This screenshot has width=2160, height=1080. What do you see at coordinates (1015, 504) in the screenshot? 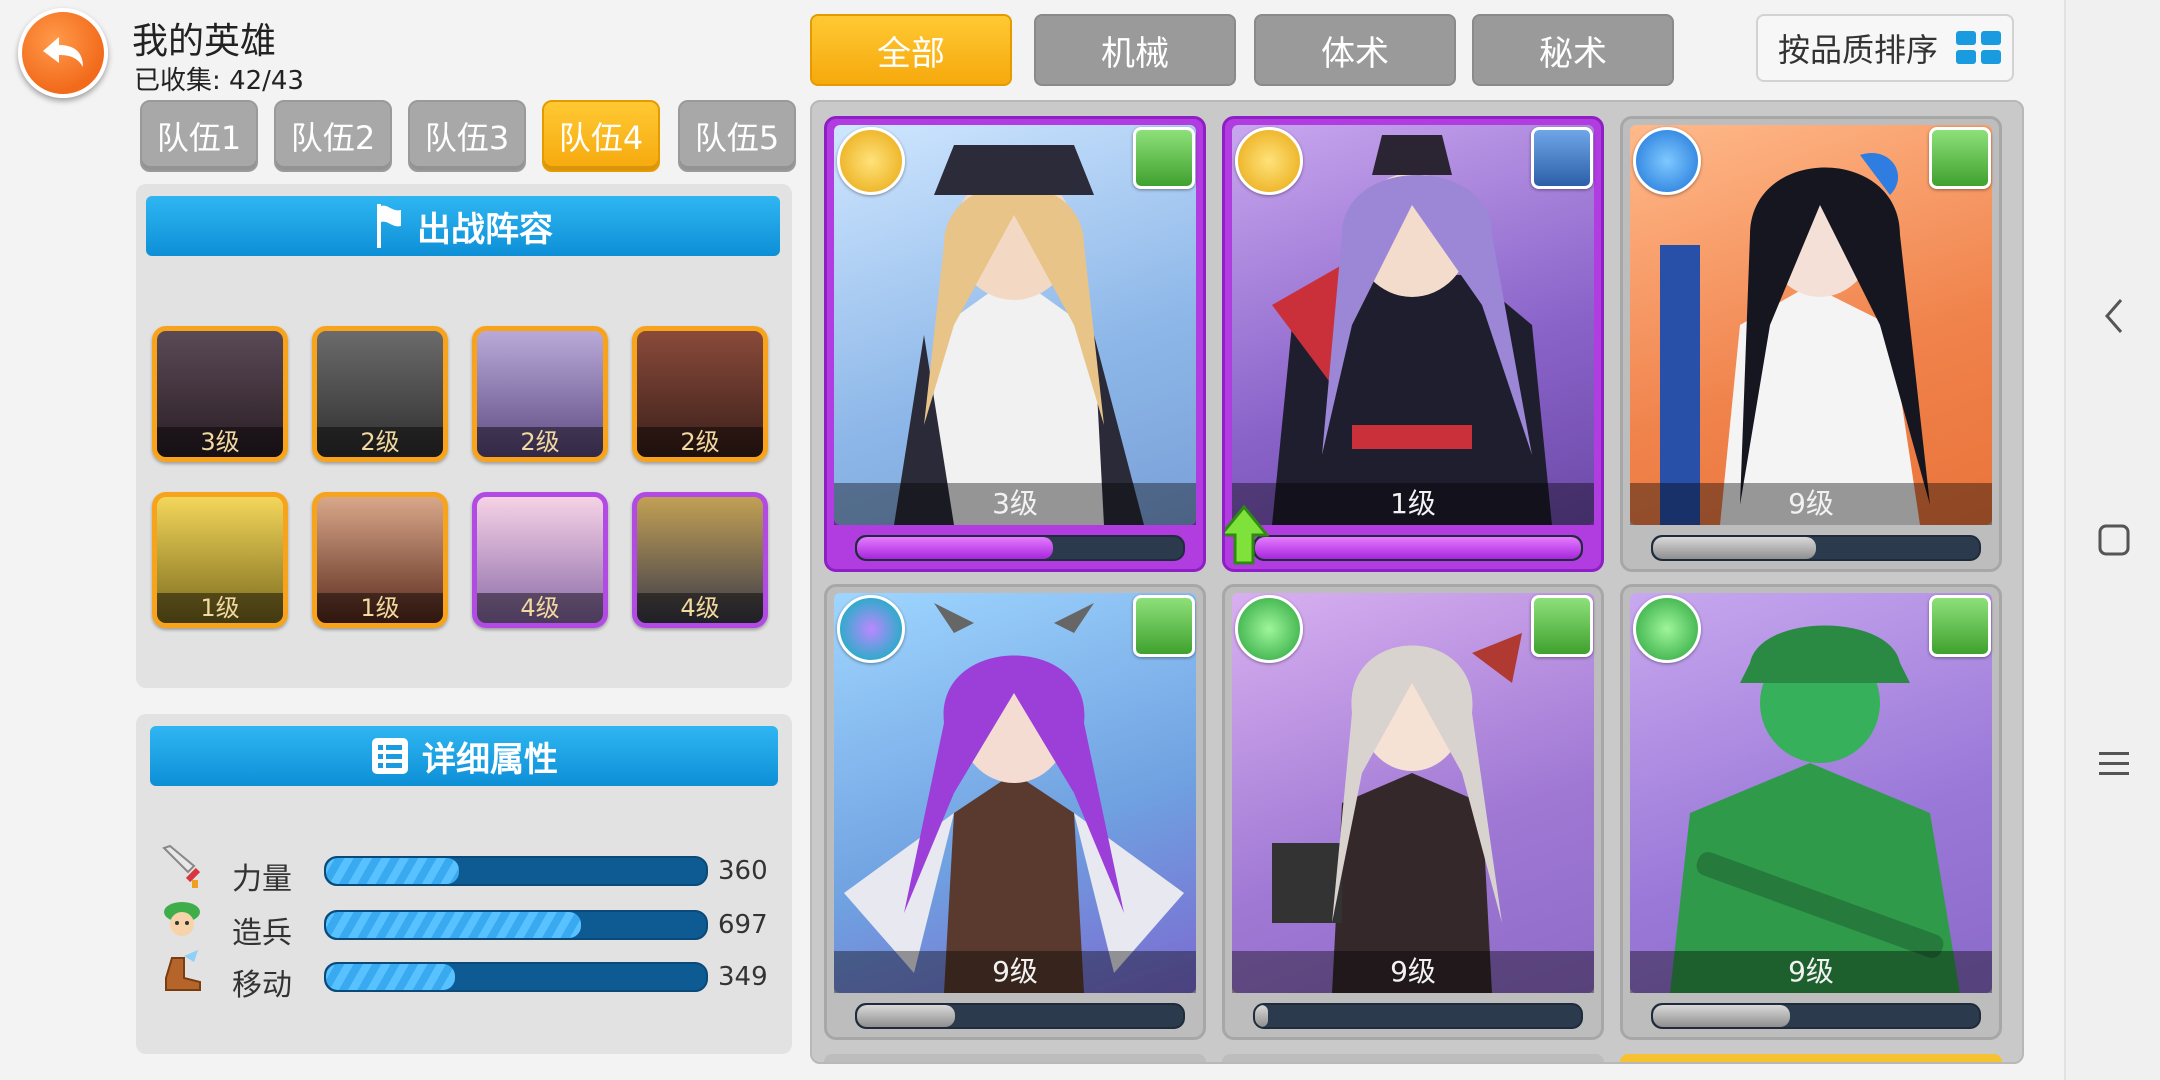
I see `hero-level: 3级` at bounding box center [1015, 504].